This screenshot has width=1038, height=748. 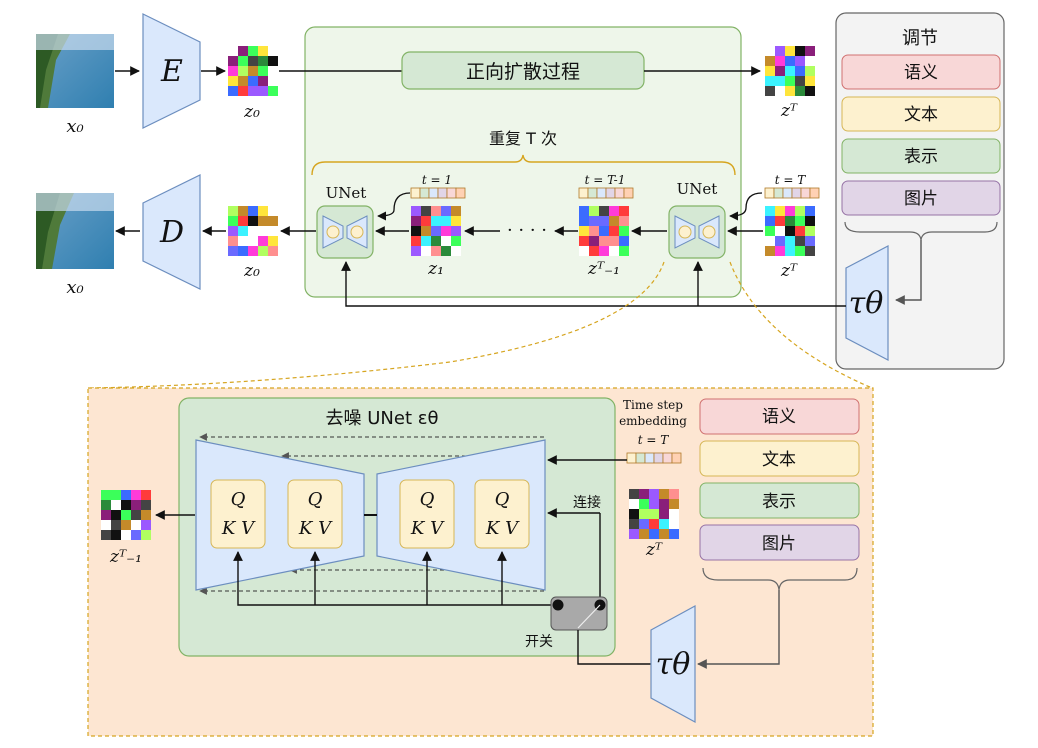 I want to click on unet-right-label: UNet, so click(x=697, y=189).